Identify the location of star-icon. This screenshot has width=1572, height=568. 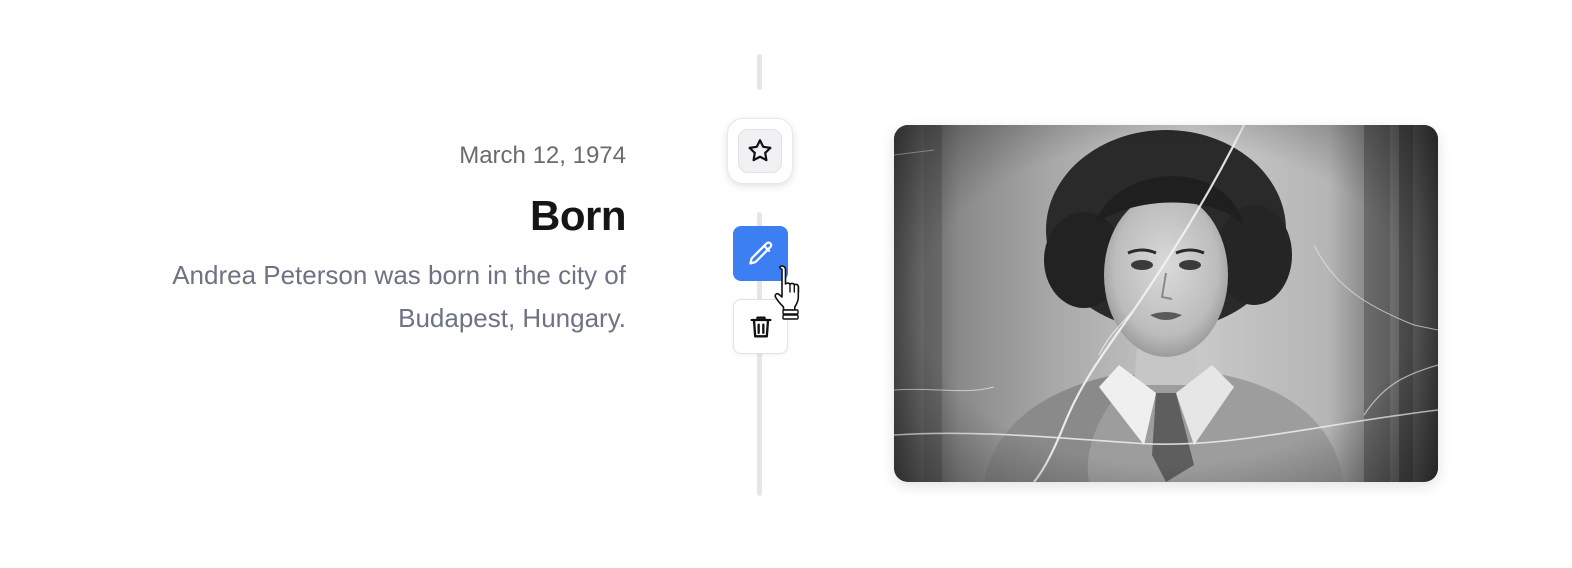
(760, 150).